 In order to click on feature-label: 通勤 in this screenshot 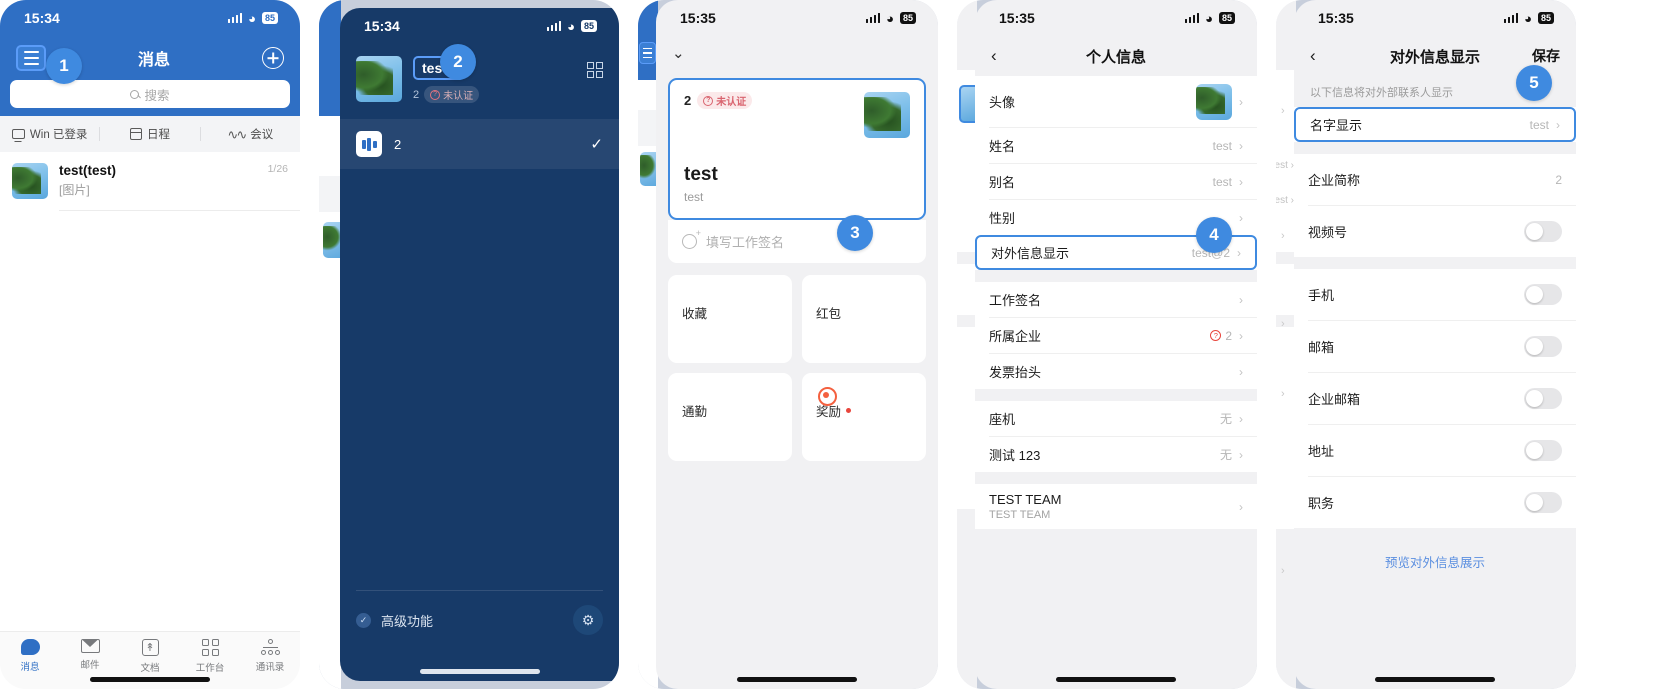, I will do `click(695, 412)`.